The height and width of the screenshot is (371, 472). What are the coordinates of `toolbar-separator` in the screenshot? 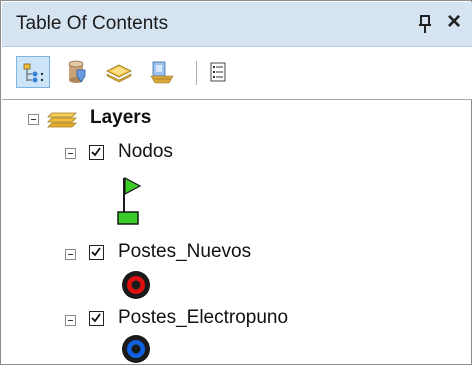 It's located at (196, 73).